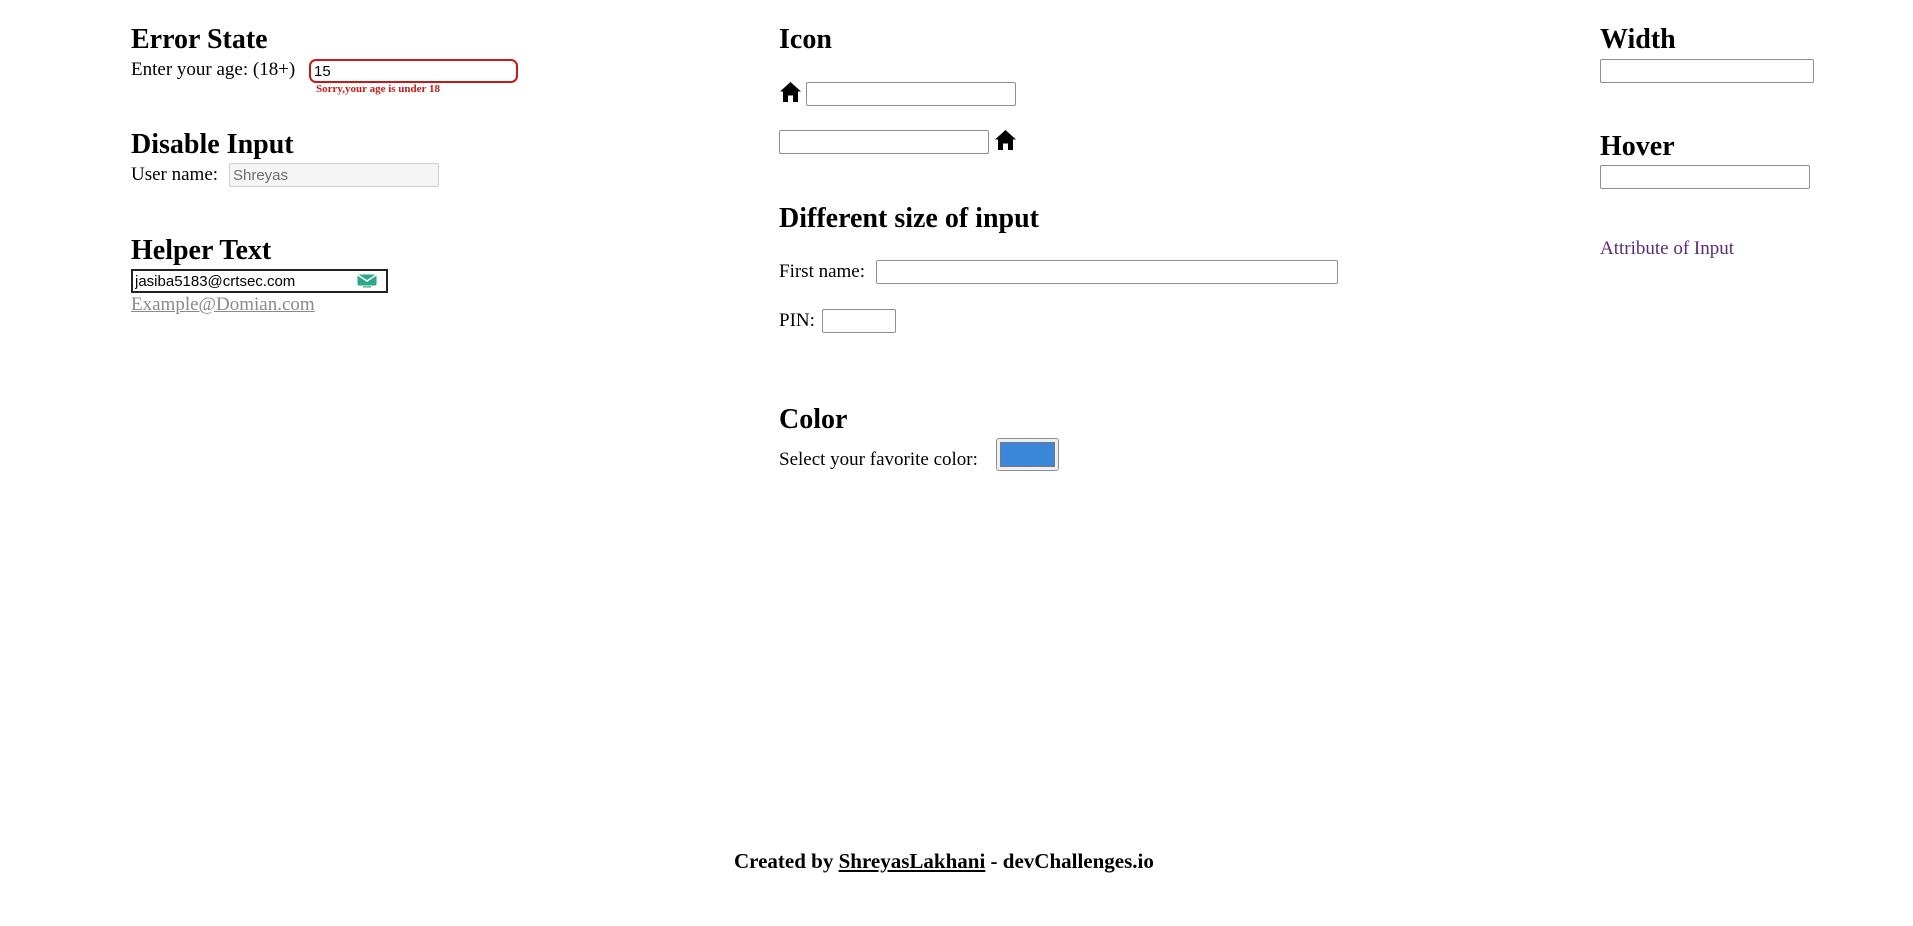  I want to click on pin-input, so click(859, 321).